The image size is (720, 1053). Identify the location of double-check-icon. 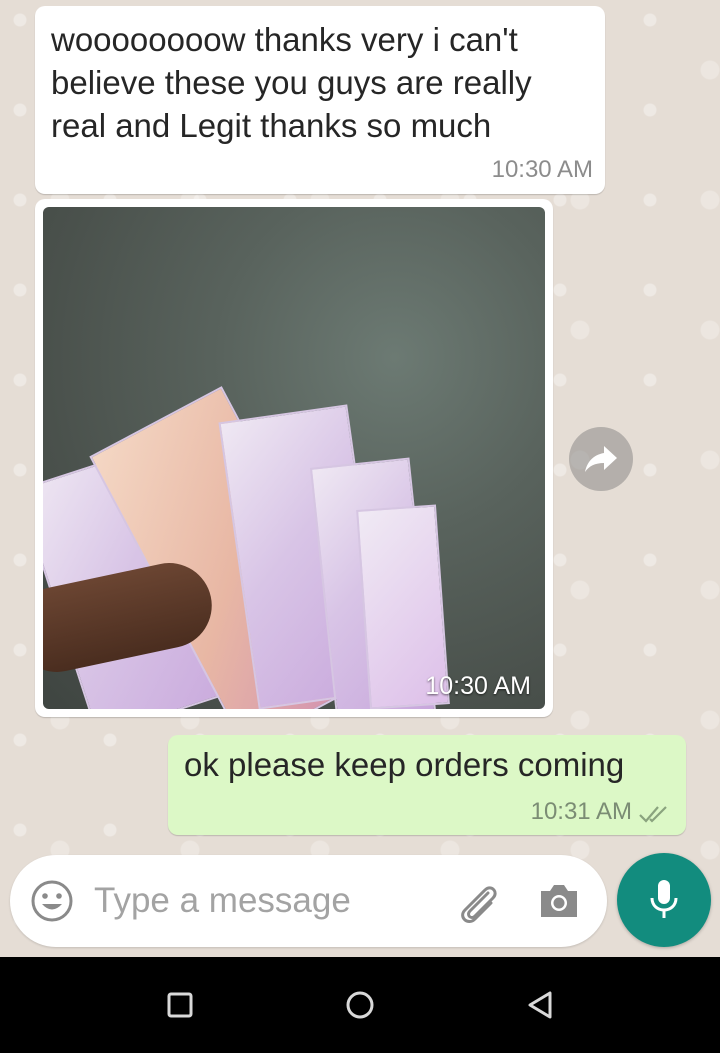
(653, 814).